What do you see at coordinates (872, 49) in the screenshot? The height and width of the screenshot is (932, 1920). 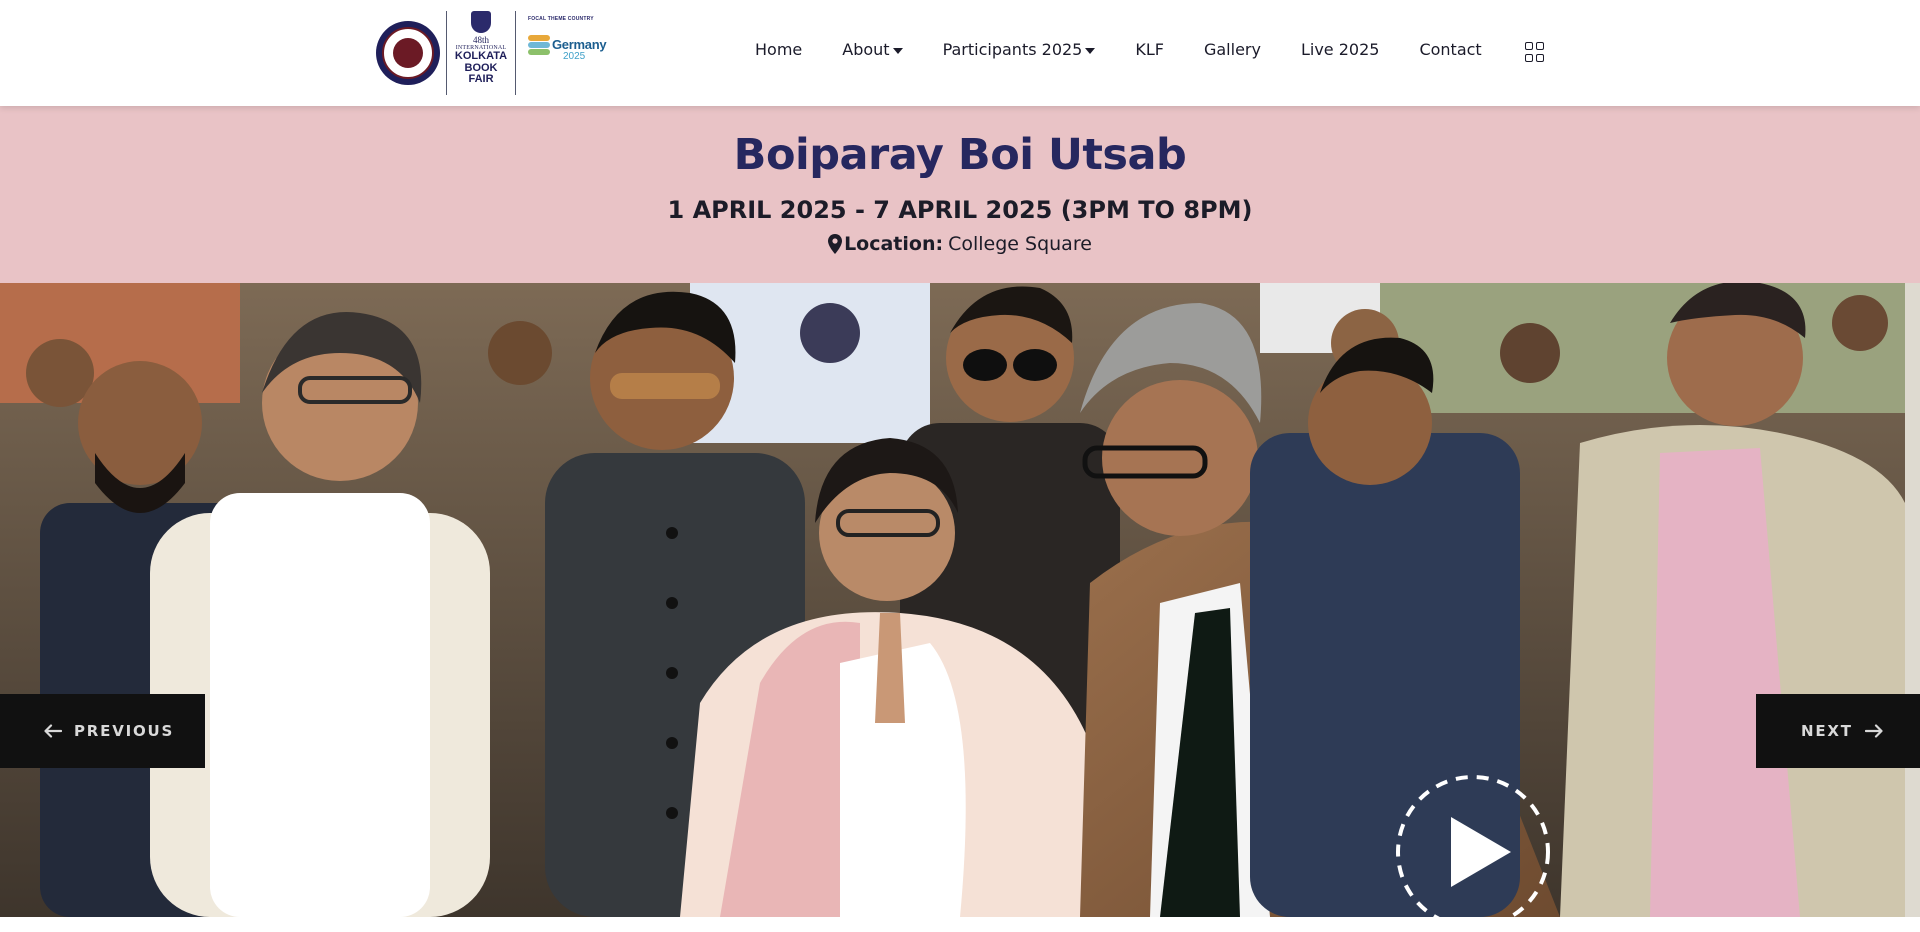 I see `nav-about: About` at bounding box center [872, 49].